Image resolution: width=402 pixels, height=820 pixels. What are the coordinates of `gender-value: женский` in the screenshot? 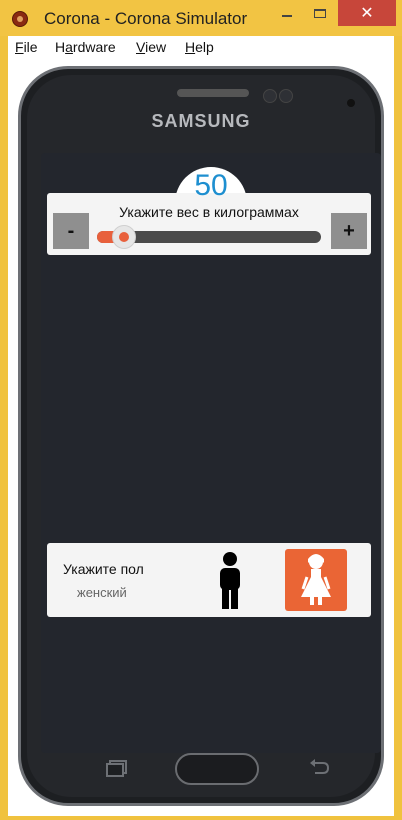 It's located at (102, 592).